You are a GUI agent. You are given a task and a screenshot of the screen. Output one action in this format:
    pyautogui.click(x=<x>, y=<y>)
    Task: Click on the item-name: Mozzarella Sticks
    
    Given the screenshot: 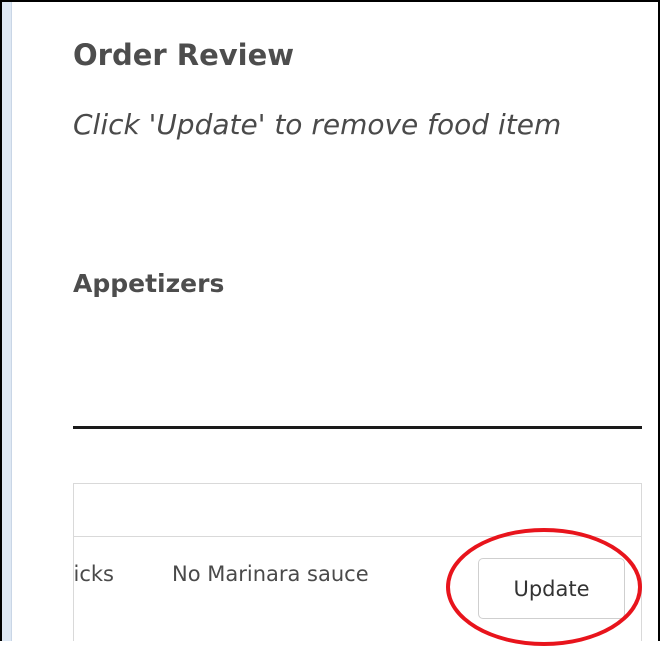 What is the action you would take?
    pyautogui.click(x=94, y=574)
    